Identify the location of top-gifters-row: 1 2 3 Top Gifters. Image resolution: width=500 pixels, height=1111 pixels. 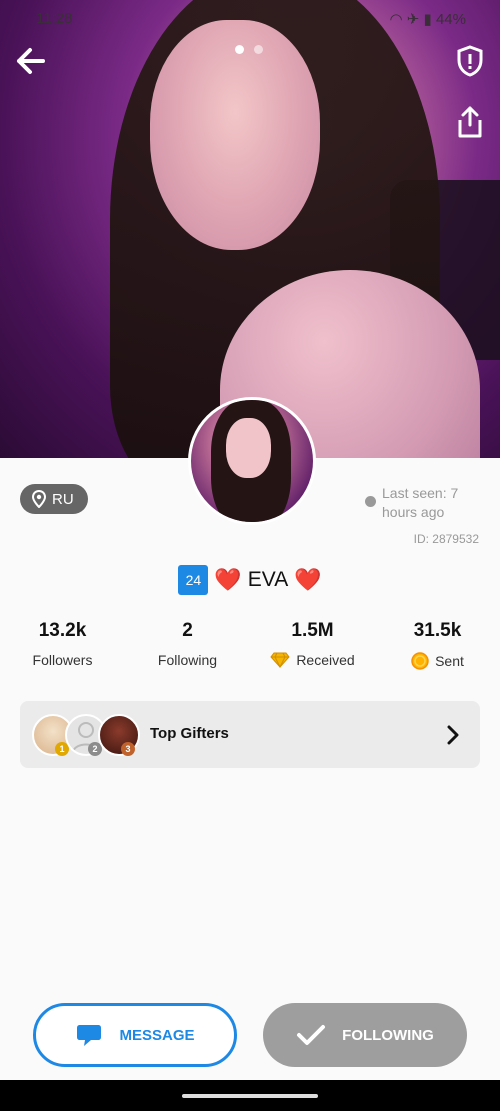
(250, 734).